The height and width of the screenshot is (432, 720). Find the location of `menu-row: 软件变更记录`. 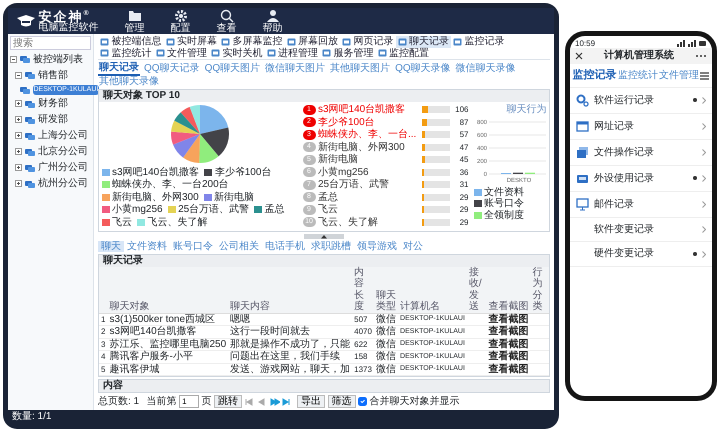

menu-row: 软件变更记录 is located at coordinates (641, 230).